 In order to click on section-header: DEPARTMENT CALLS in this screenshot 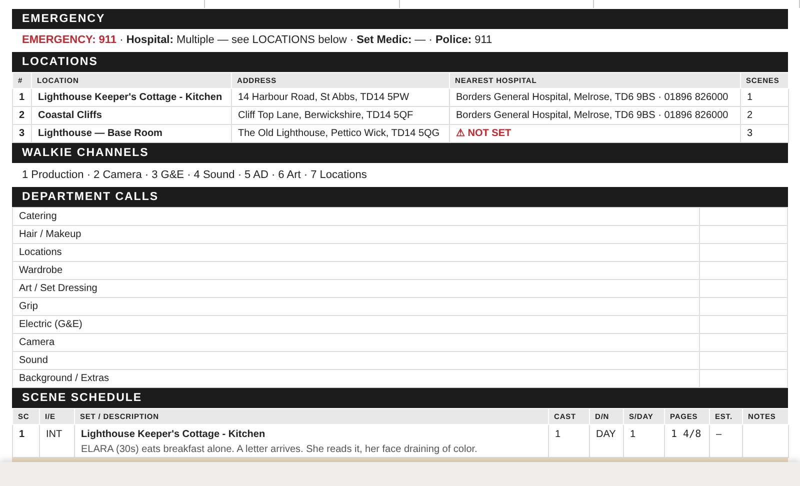, I will do `click(400, 197)`.